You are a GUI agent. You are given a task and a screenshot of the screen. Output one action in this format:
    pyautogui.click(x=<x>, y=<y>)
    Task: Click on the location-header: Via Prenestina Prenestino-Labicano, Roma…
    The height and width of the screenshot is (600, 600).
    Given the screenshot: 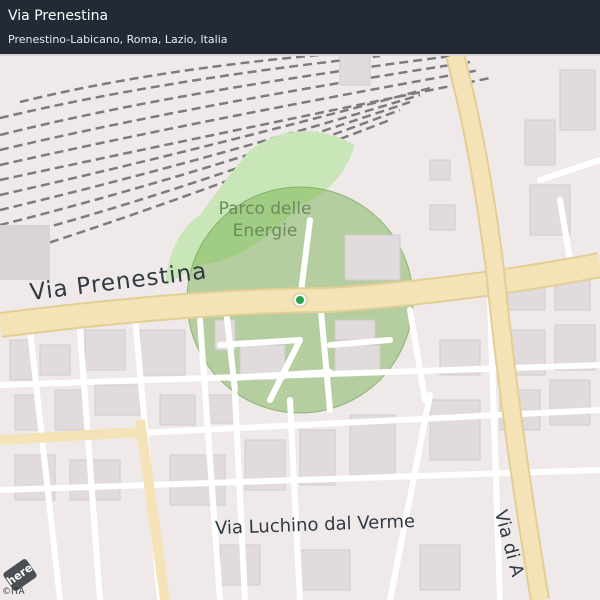 What is the action you would take?
    pyautogui.click(x=300, y=27)
    